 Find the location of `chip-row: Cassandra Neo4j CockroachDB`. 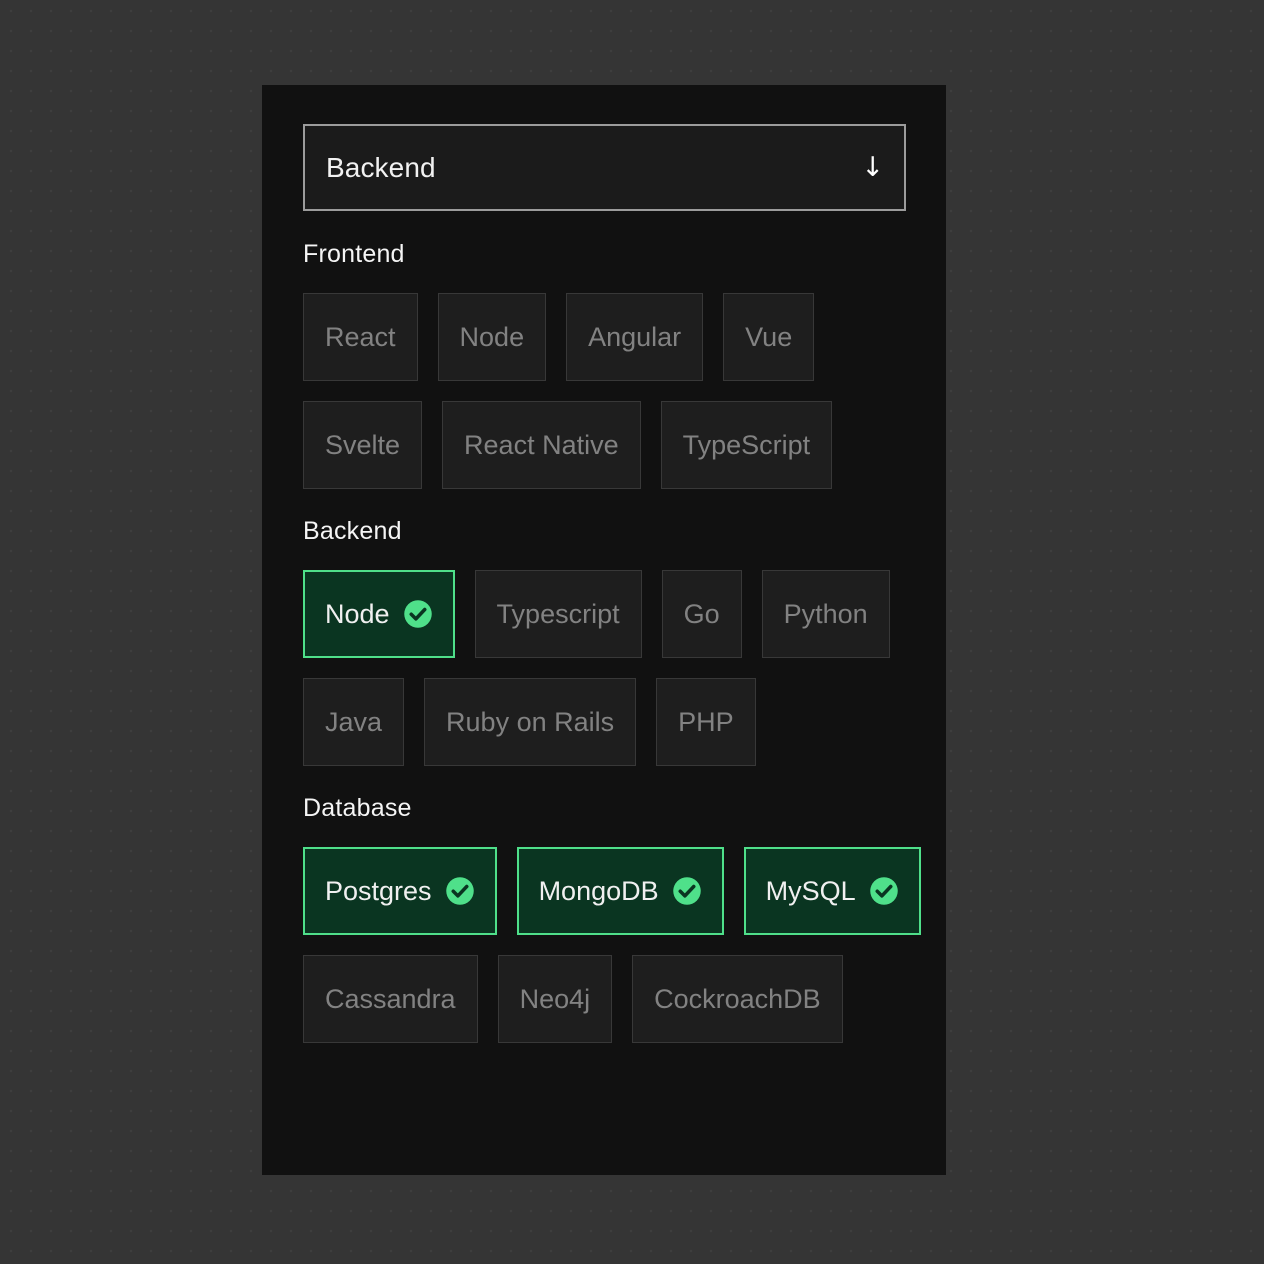

chip-row: Cassandra Neo4j CockroachDB is located at coordinates (604, 999).